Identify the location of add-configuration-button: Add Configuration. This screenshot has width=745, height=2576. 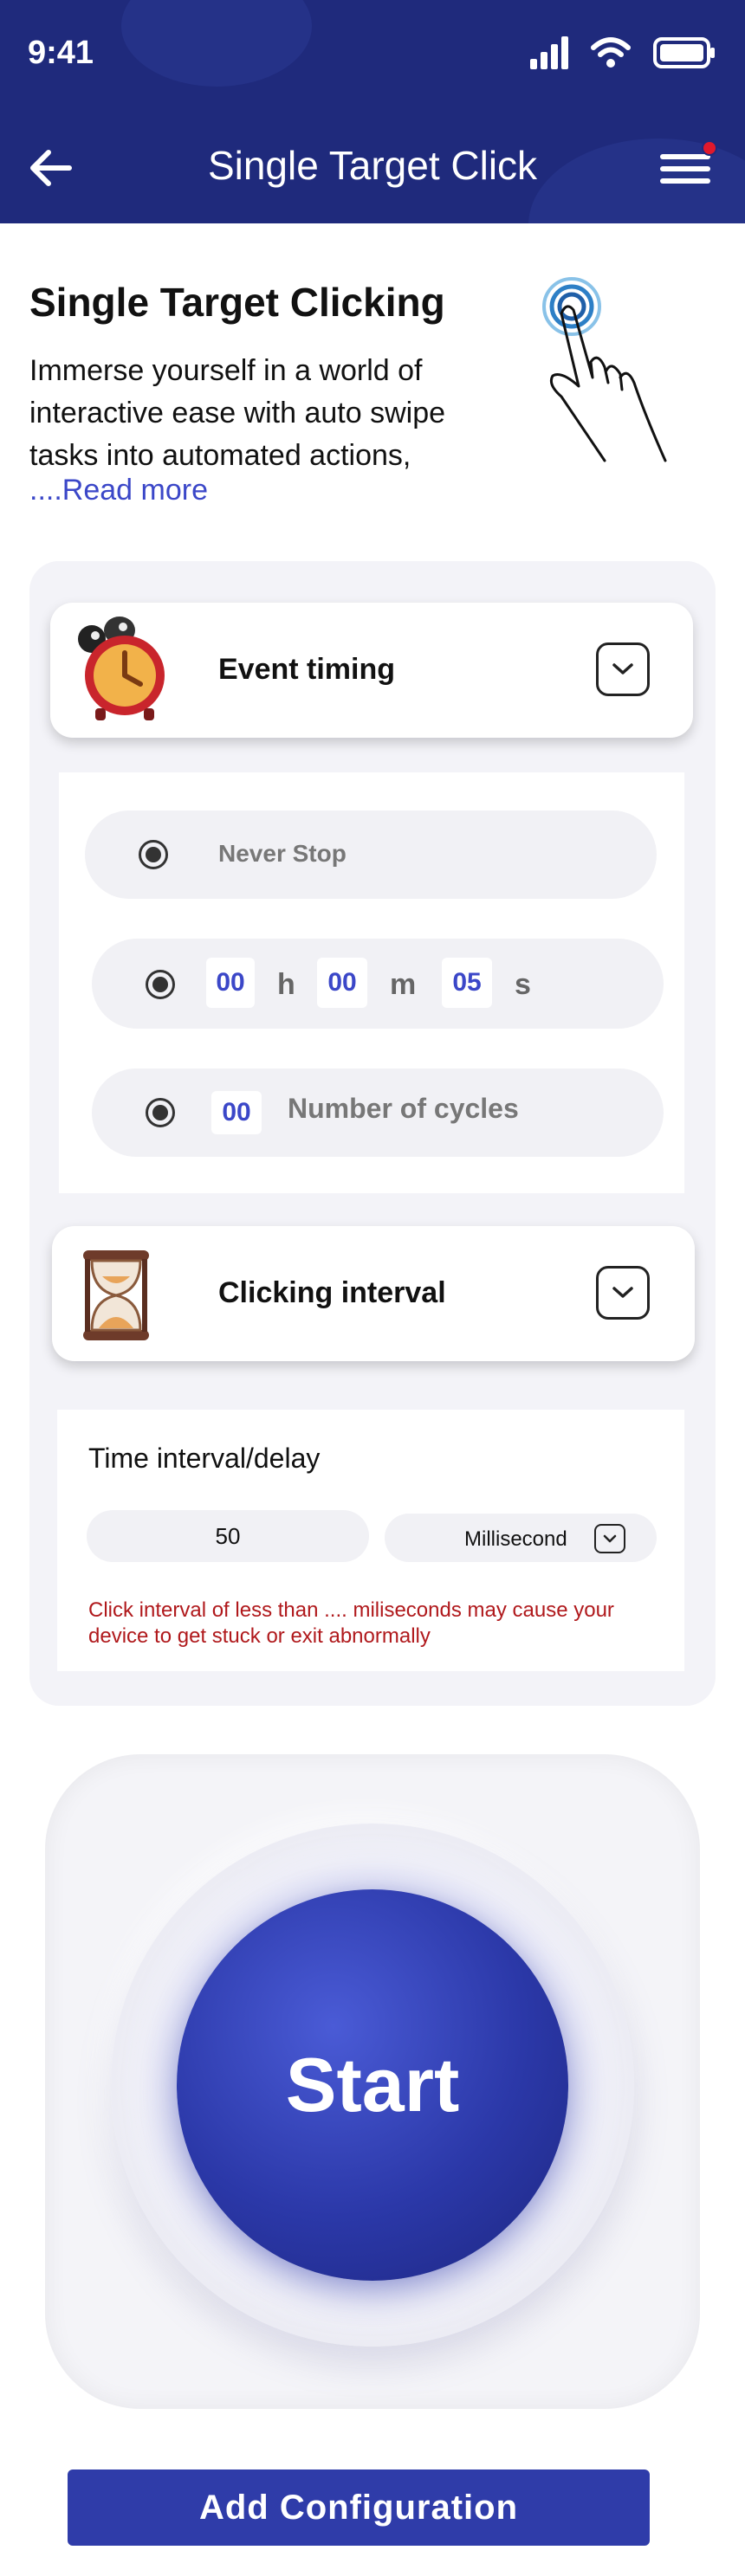
(359, 2507).